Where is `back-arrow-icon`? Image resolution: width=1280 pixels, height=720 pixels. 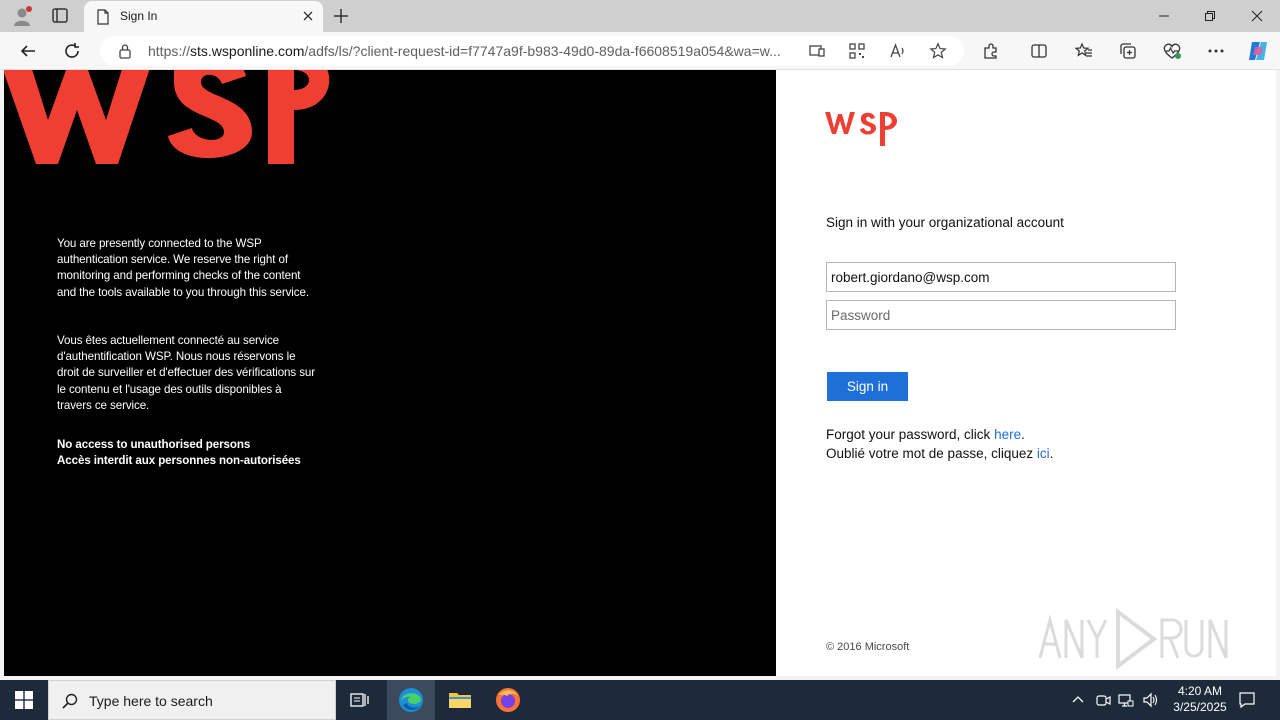
back-arrow-icon is located at coordinates (27, 51).